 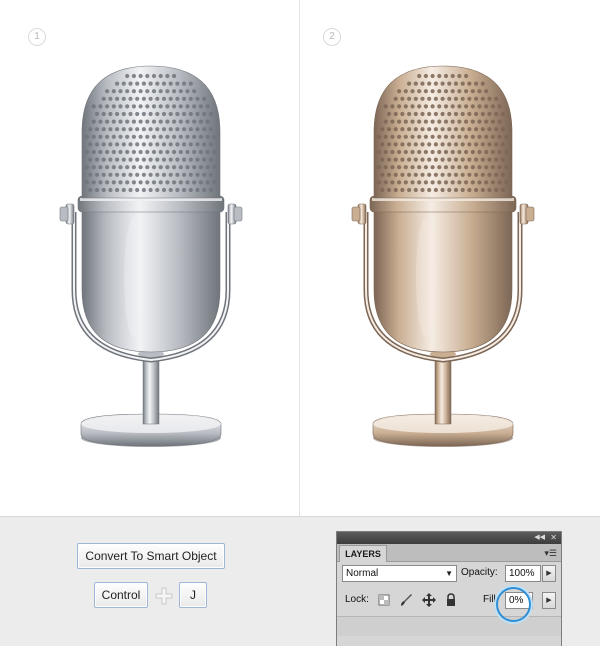 I want to click on step-number-badge: 2, so click(x=332, y=37).